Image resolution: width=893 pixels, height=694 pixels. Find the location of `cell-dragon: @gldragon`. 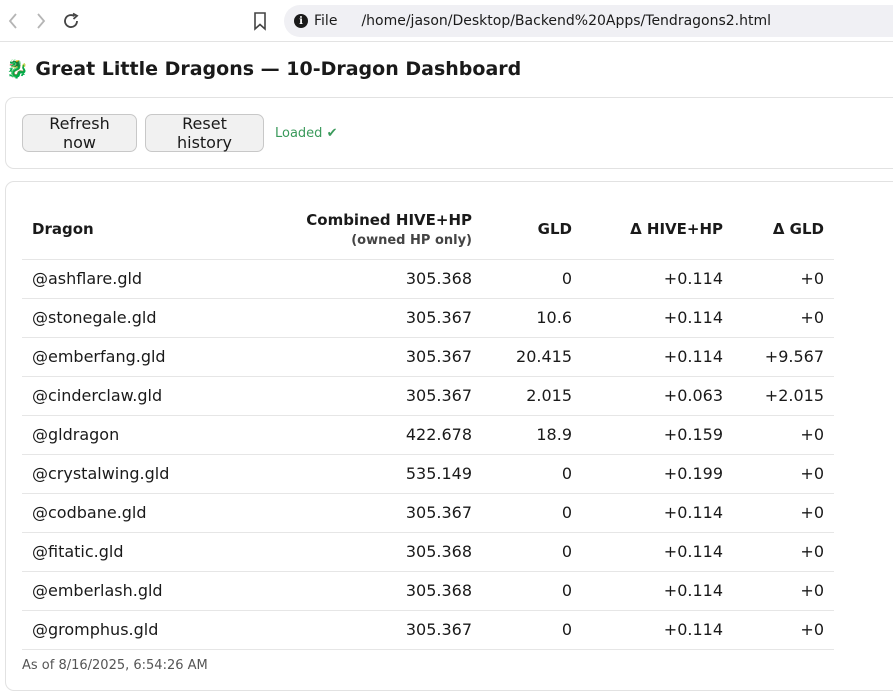

cell-dragon: @gldragon is located at coordinates (137, 435).